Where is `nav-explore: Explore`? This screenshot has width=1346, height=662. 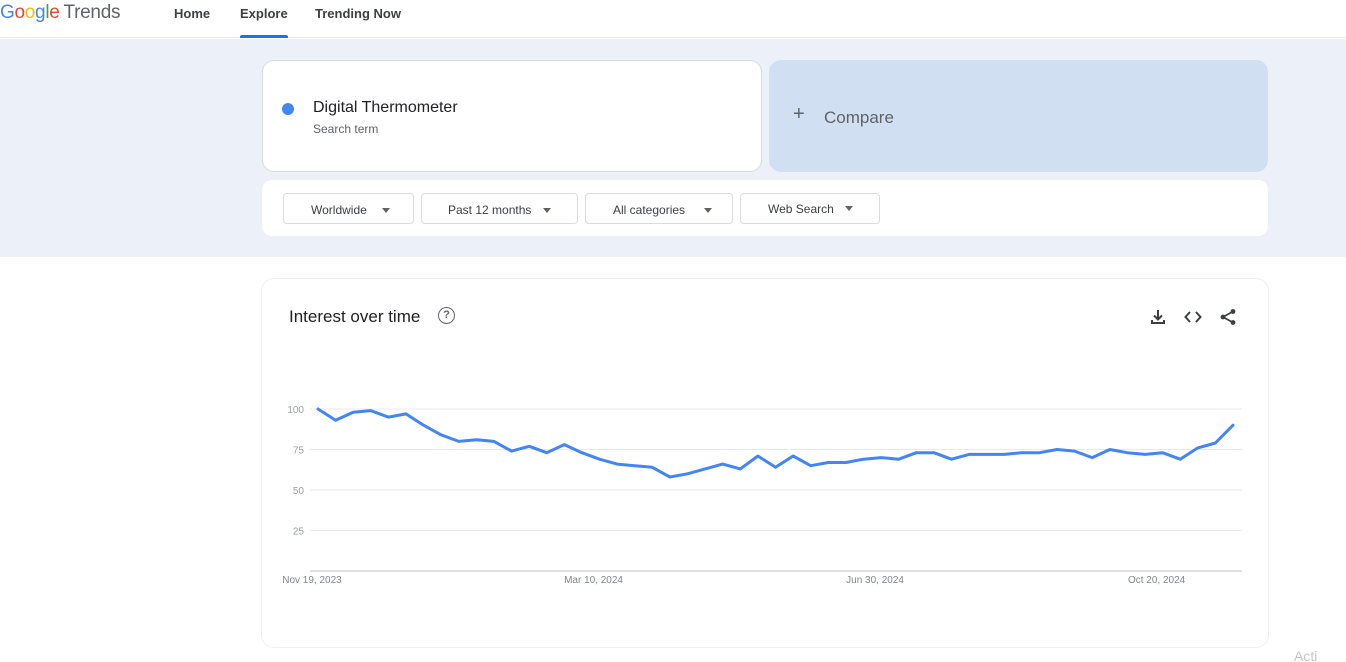 nav-explore: Explore is located at coordinates (264, 13).